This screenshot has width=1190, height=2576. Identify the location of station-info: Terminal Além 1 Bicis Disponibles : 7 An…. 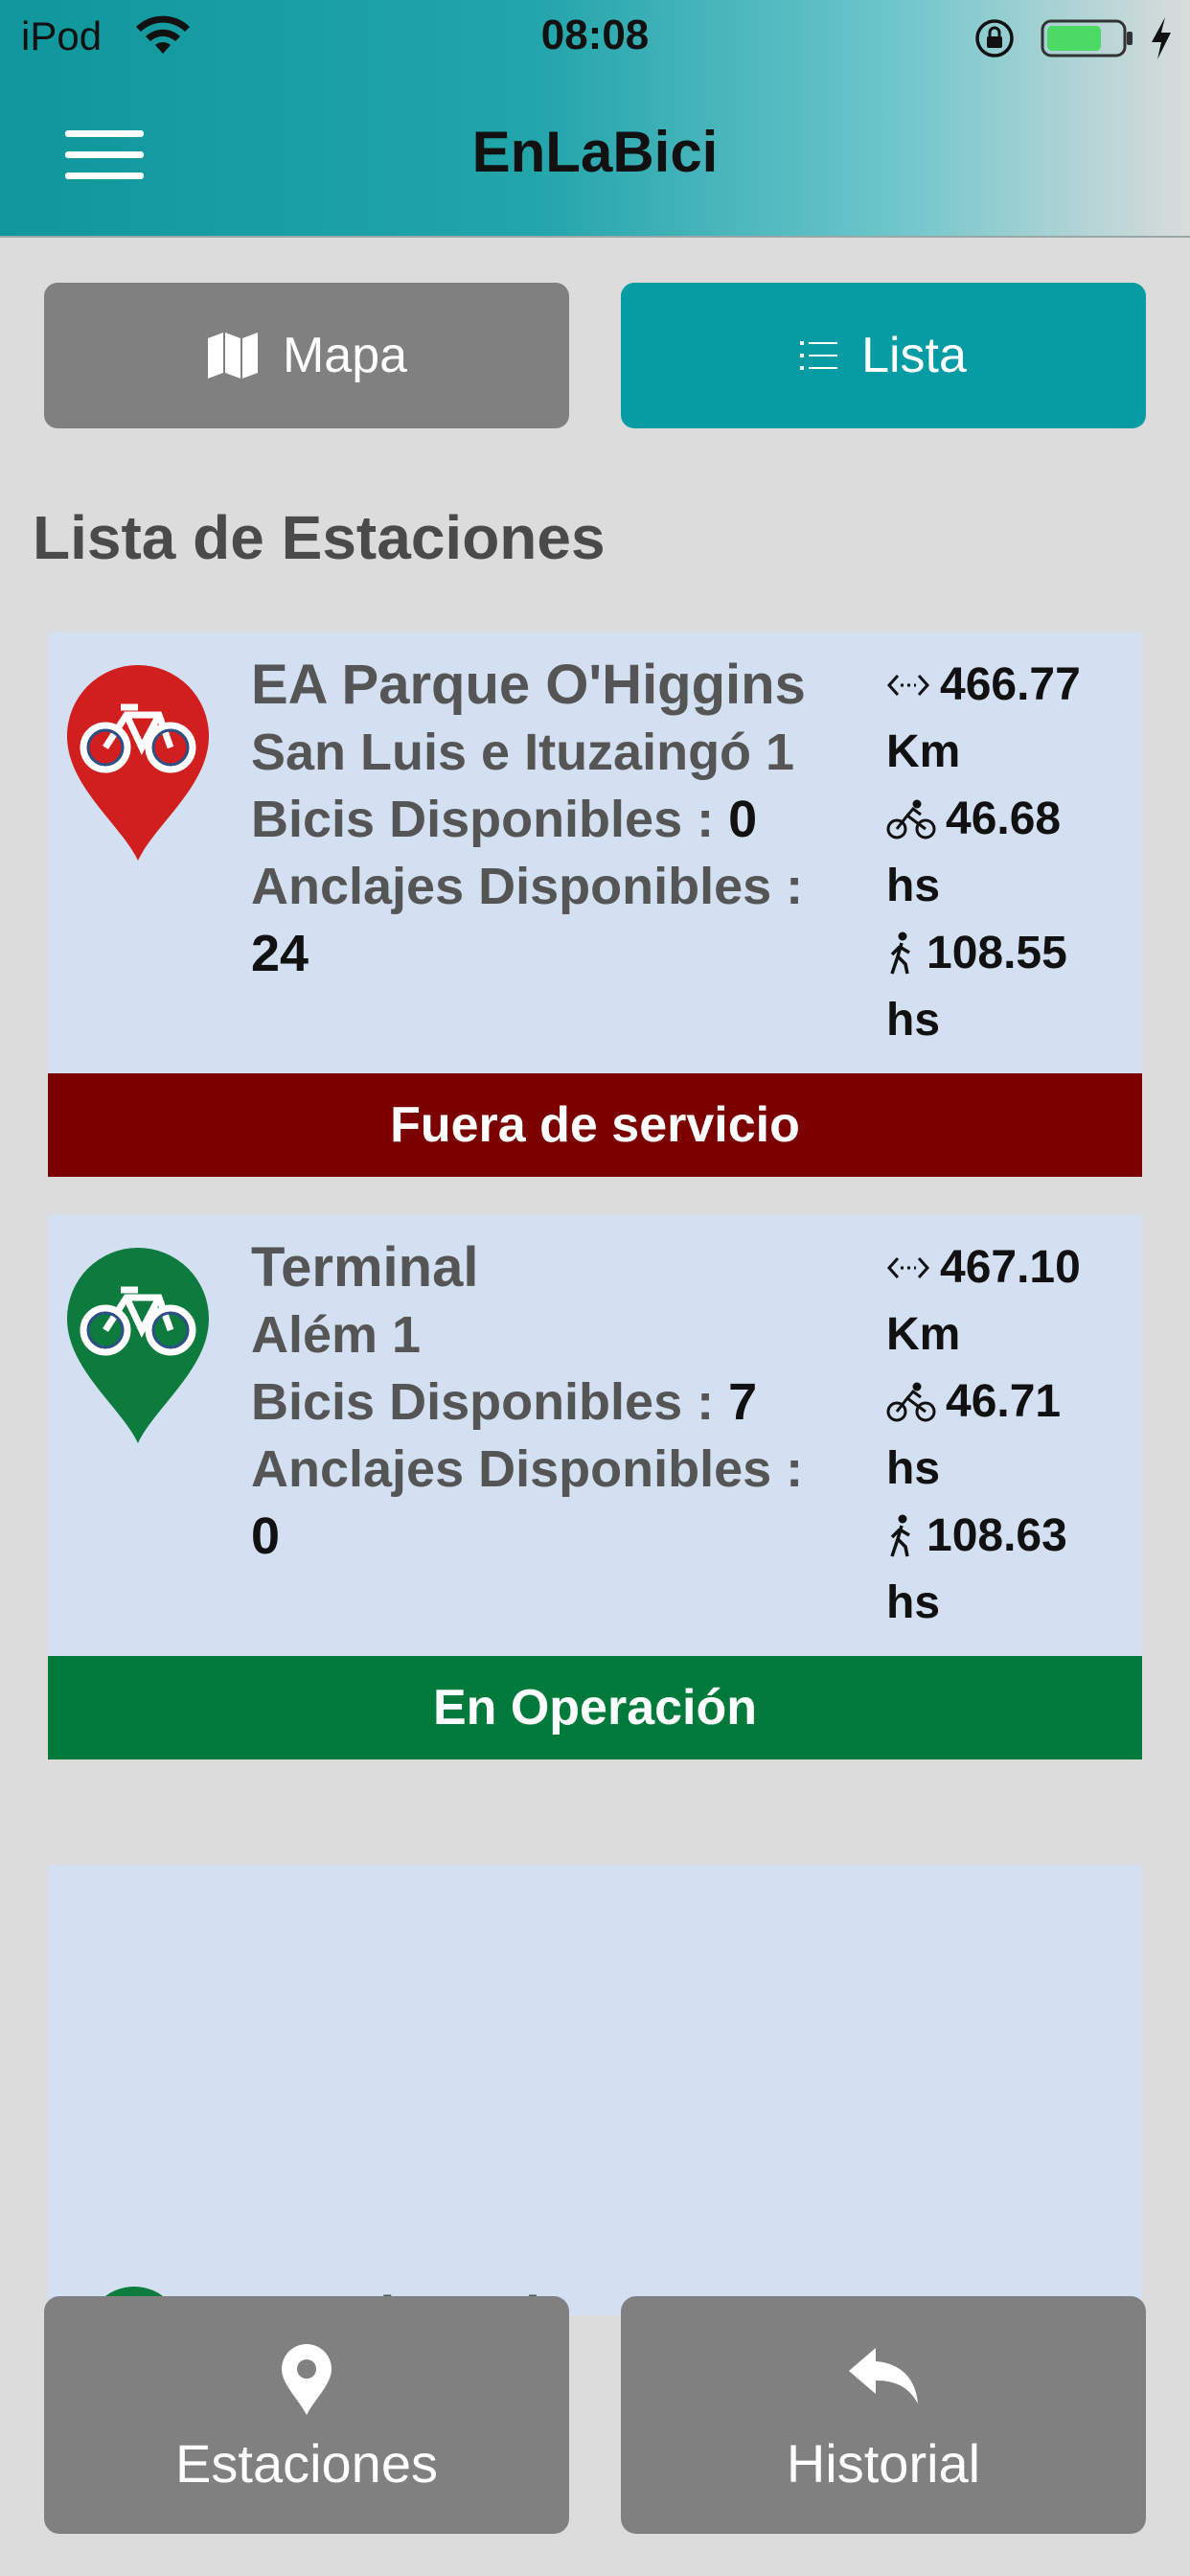
(596, 1402).